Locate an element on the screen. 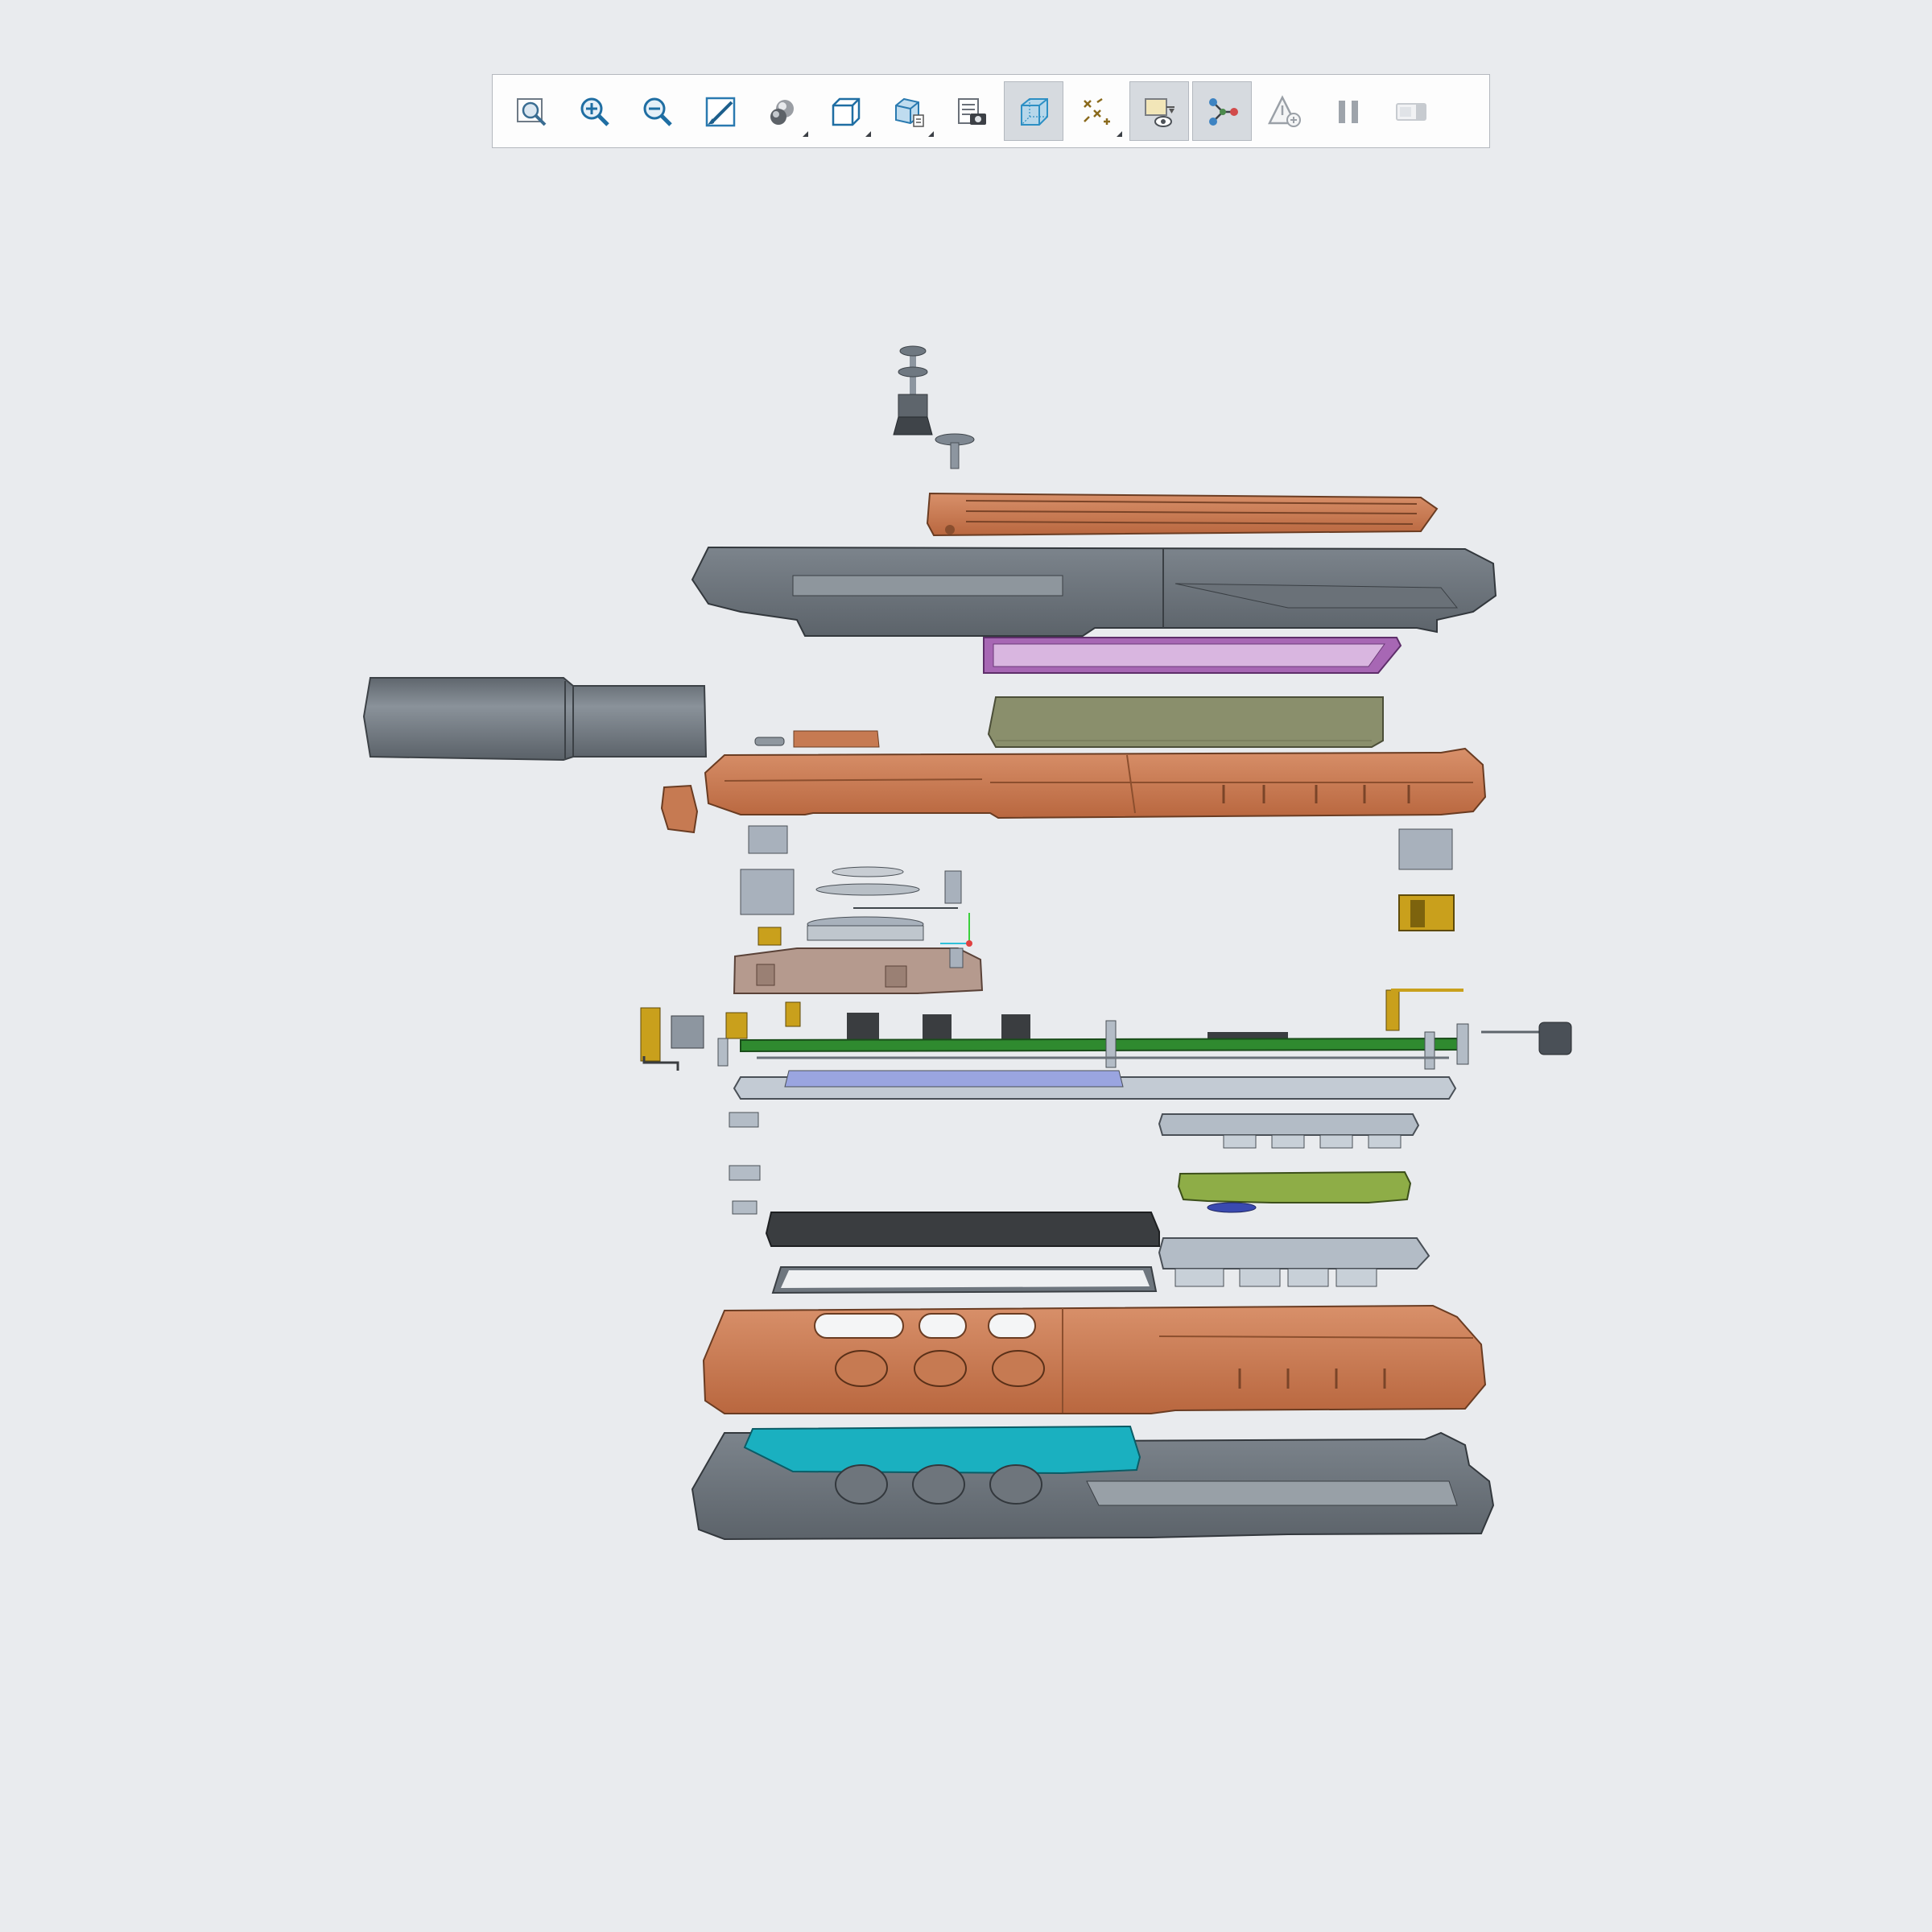  snapshot-icon is located at coordinates (972, 111).